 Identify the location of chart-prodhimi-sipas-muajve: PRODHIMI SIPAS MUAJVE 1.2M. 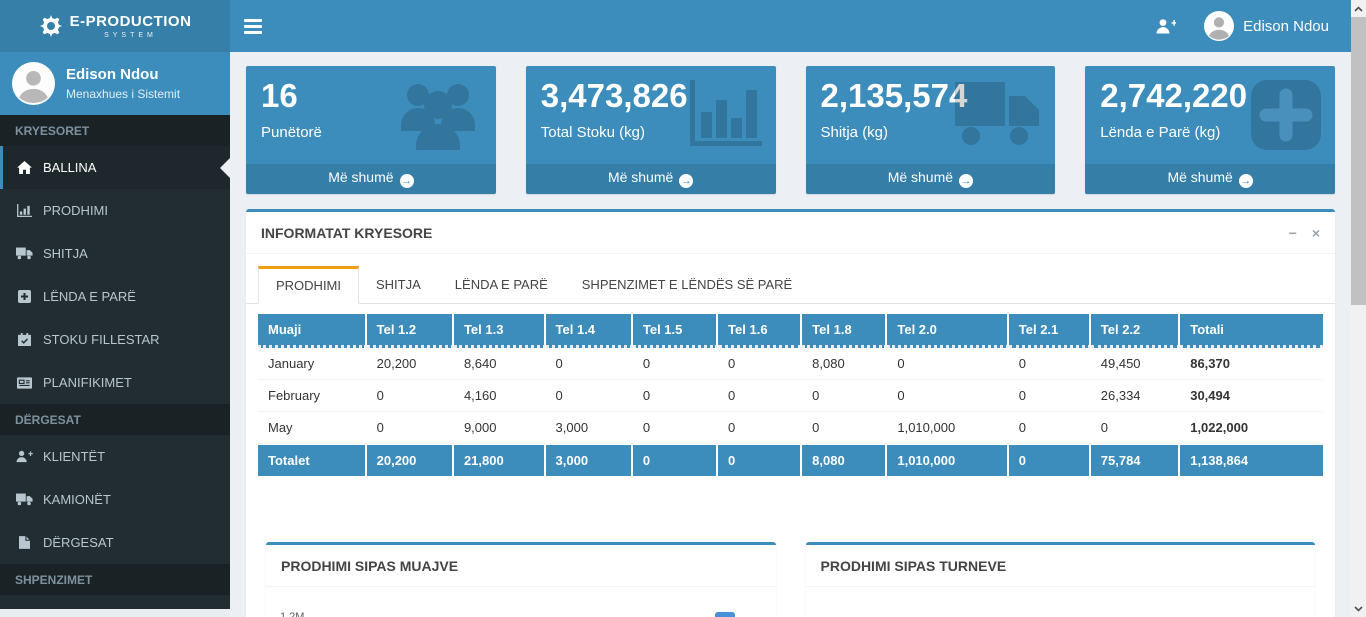
(521, 579).